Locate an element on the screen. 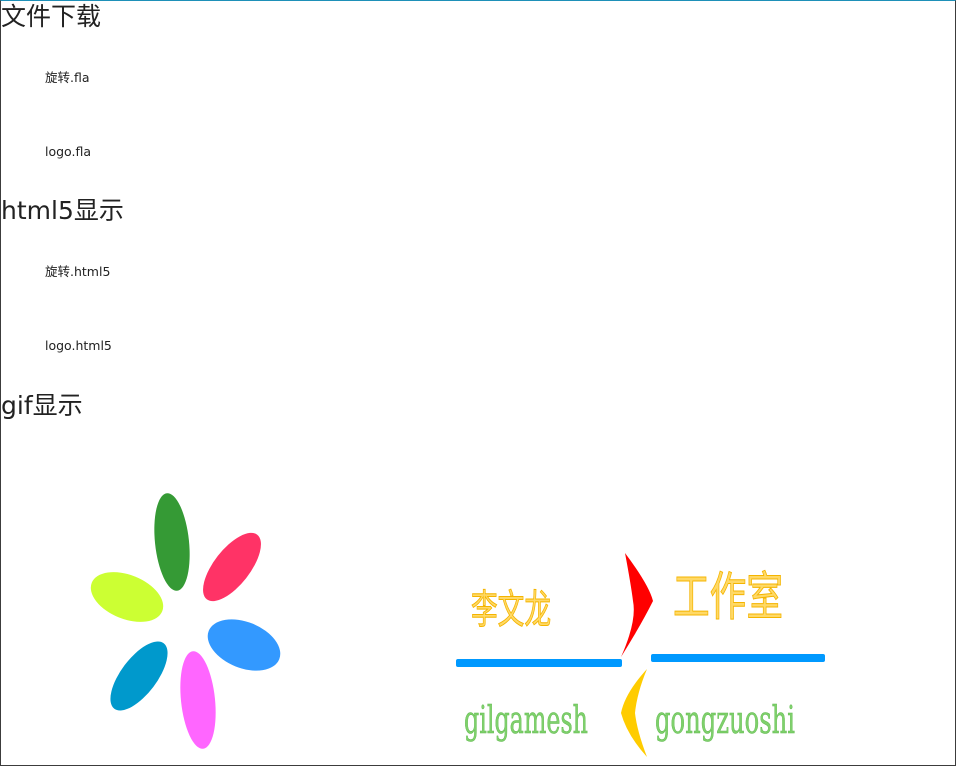 This screenshot has height=766, width=956. logo-studio-en: gongzuoshi is located at coordinates (725, 720).